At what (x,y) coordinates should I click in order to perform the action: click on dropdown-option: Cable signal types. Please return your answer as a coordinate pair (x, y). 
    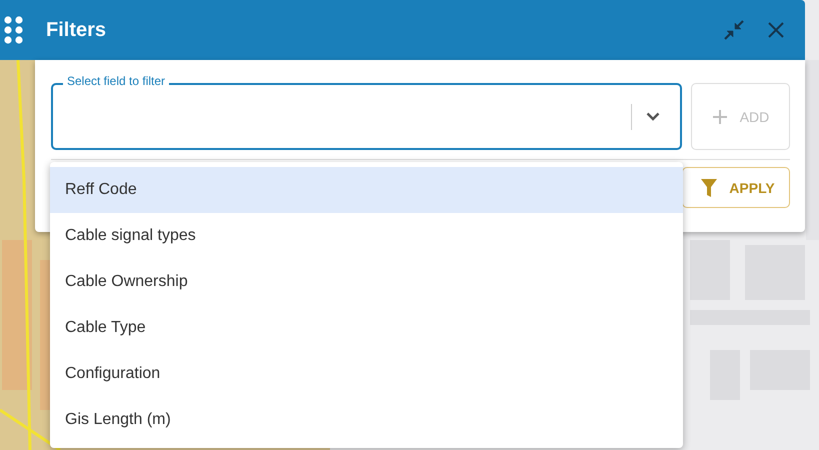
    Looking at the image, I should click on (366, 236).